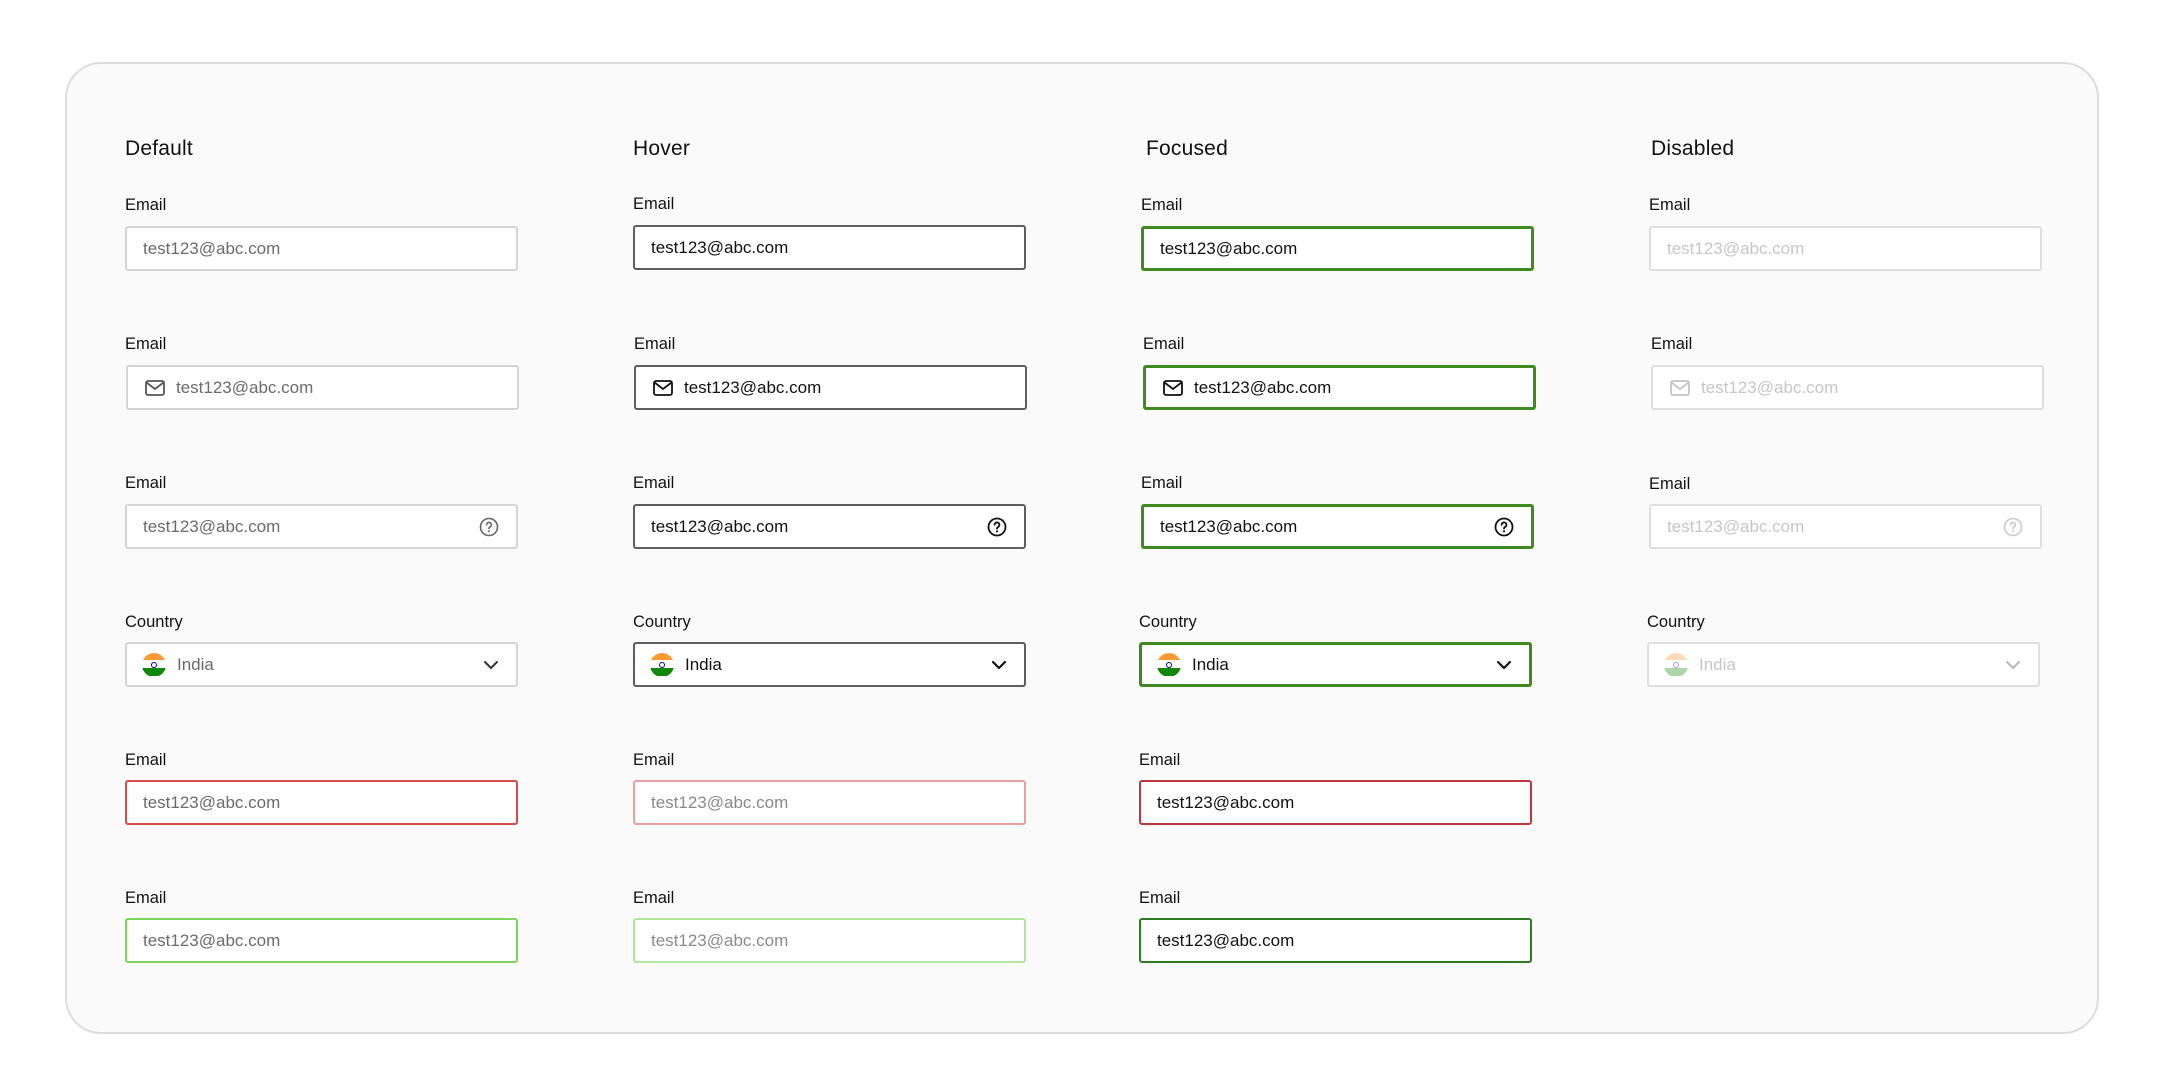 This screenshot has height=1089, width=2160. Describe the element at coordinates (662, 148) in the screenshot. I see `heading-hover: Hover` at that location.